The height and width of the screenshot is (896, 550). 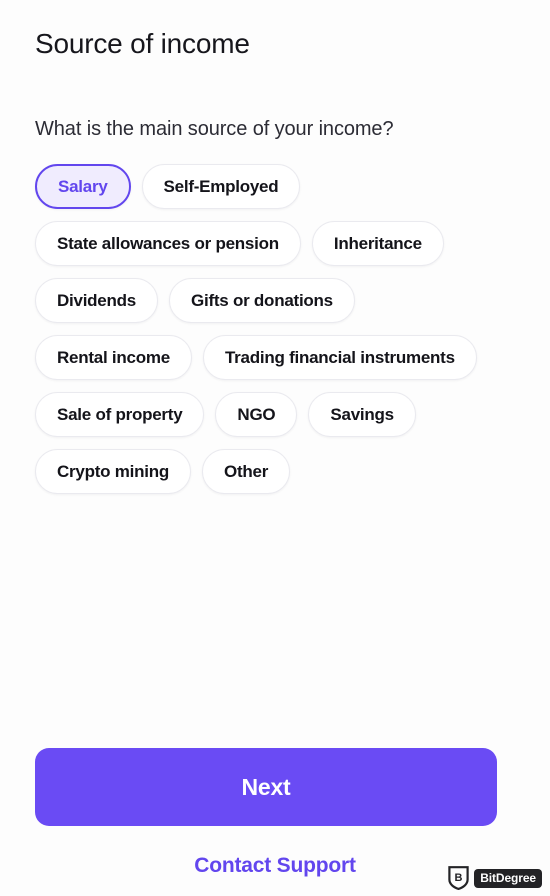 I want to click on income-source-chip: Sale of property, so click(x=120, y=414).